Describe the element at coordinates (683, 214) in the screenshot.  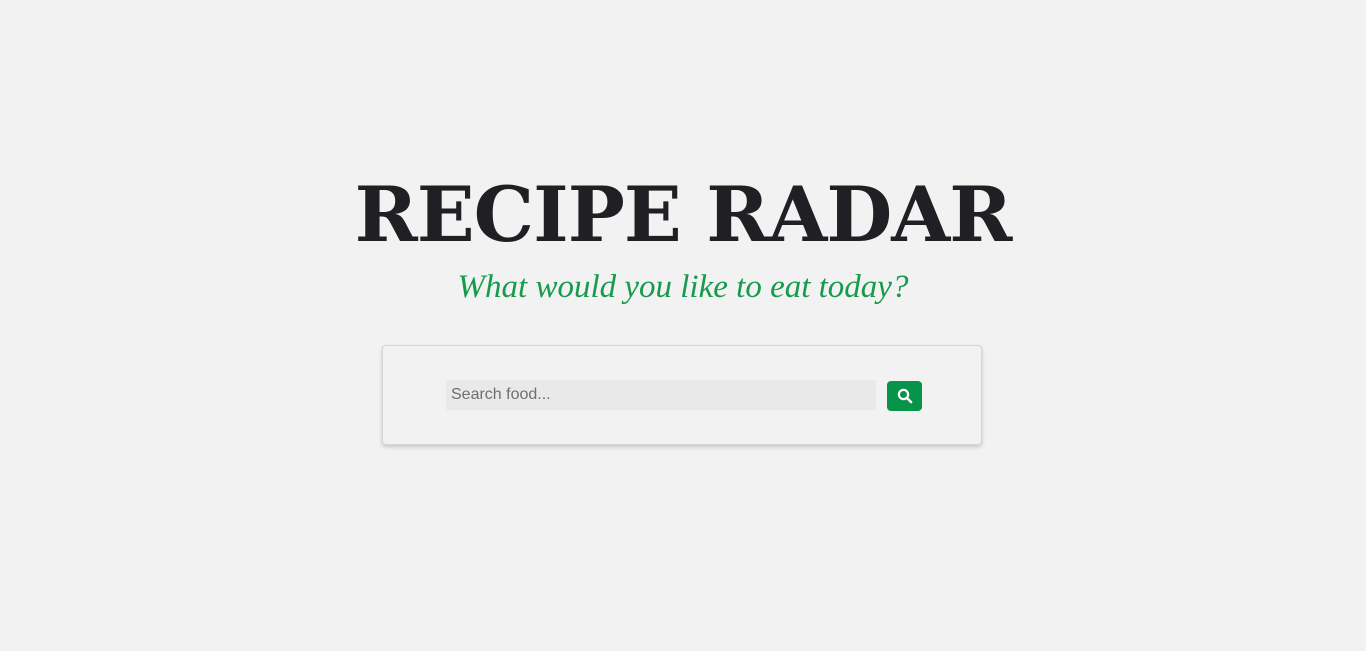
I see `page-title: RECIPE RADAR` at that location.